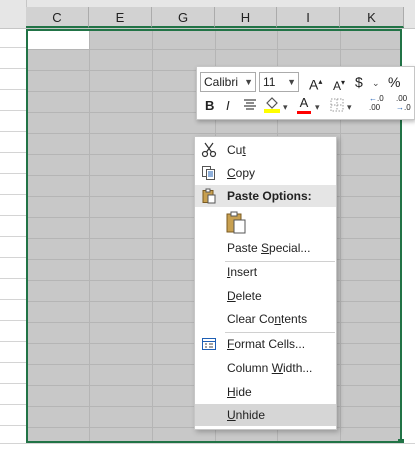 The height and width of the screenshot is (451, 415). I want to click on menu-item-label: Copy, so click(241, 173).